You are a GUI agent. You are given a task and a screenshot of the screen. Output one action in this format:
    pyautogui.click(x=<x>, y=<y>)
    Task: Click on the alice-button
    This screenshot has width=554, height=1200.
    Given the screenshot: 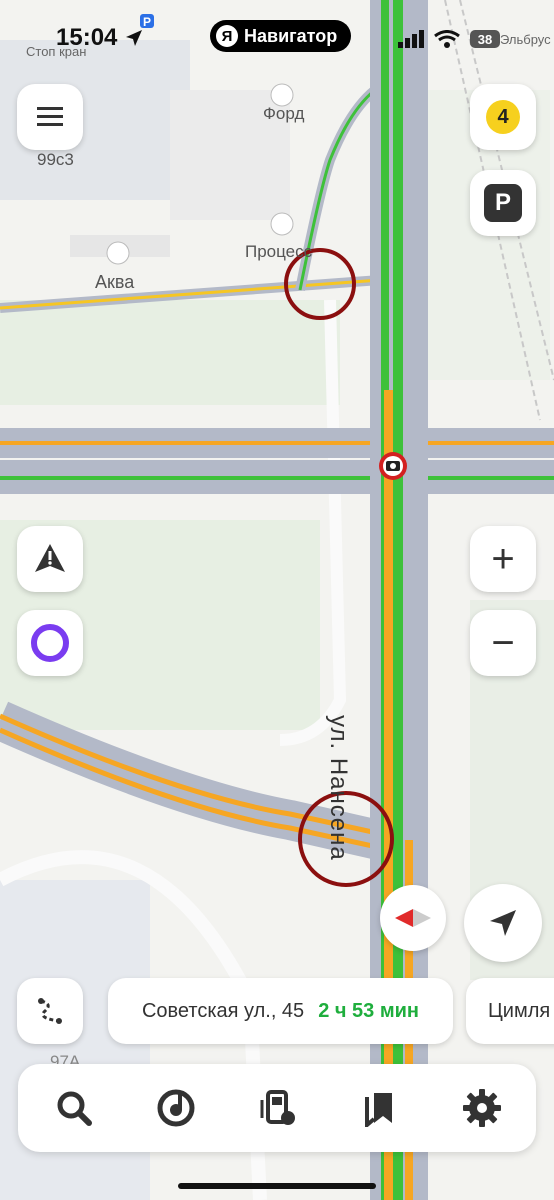 What is the action you would take?
    pyautogui.click(x=50, y=643)
    